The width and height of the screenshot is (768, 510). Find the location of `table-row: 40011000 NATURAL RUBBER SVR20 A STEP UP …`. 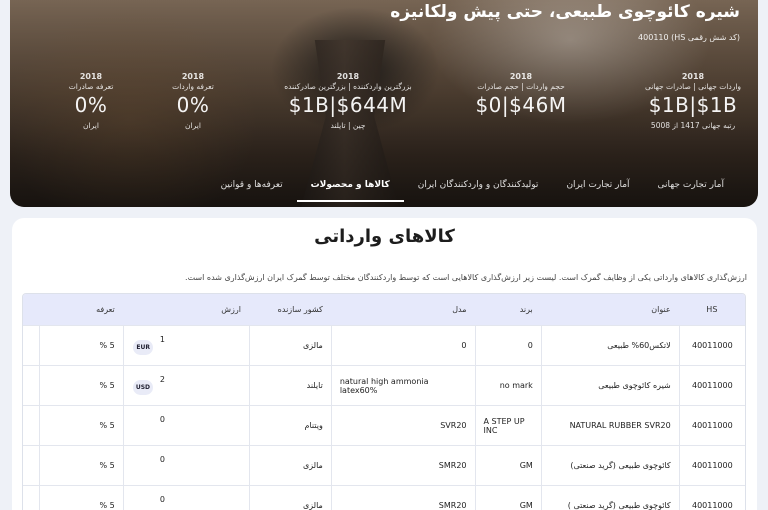

table-row: 40011000 NATURAL RUBBER SVR20 A STEP UP … is located at coordinates (384, 425).